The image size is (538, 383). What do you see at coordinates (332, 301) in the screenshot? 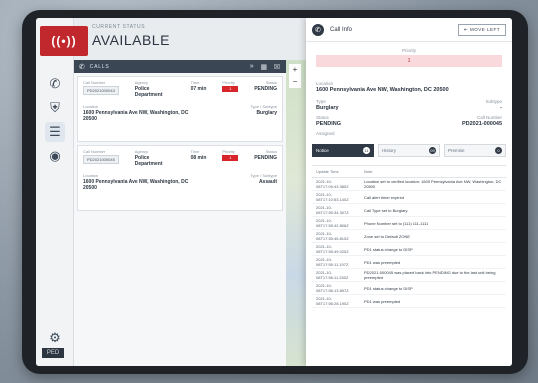
I see `update-time: 2021-10-08T17:56:28.190Z` at bounding box center [332, 301].